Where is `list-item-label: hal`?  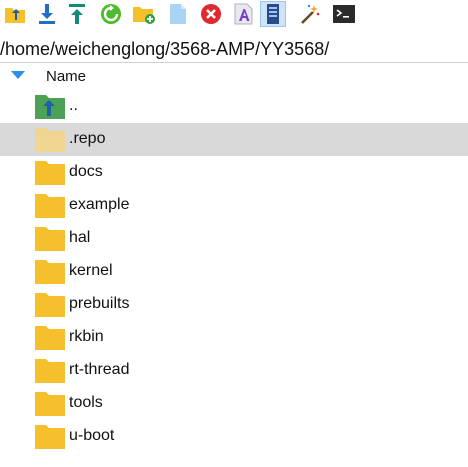 list-item-label: hal is located at coordinates (80, 237).